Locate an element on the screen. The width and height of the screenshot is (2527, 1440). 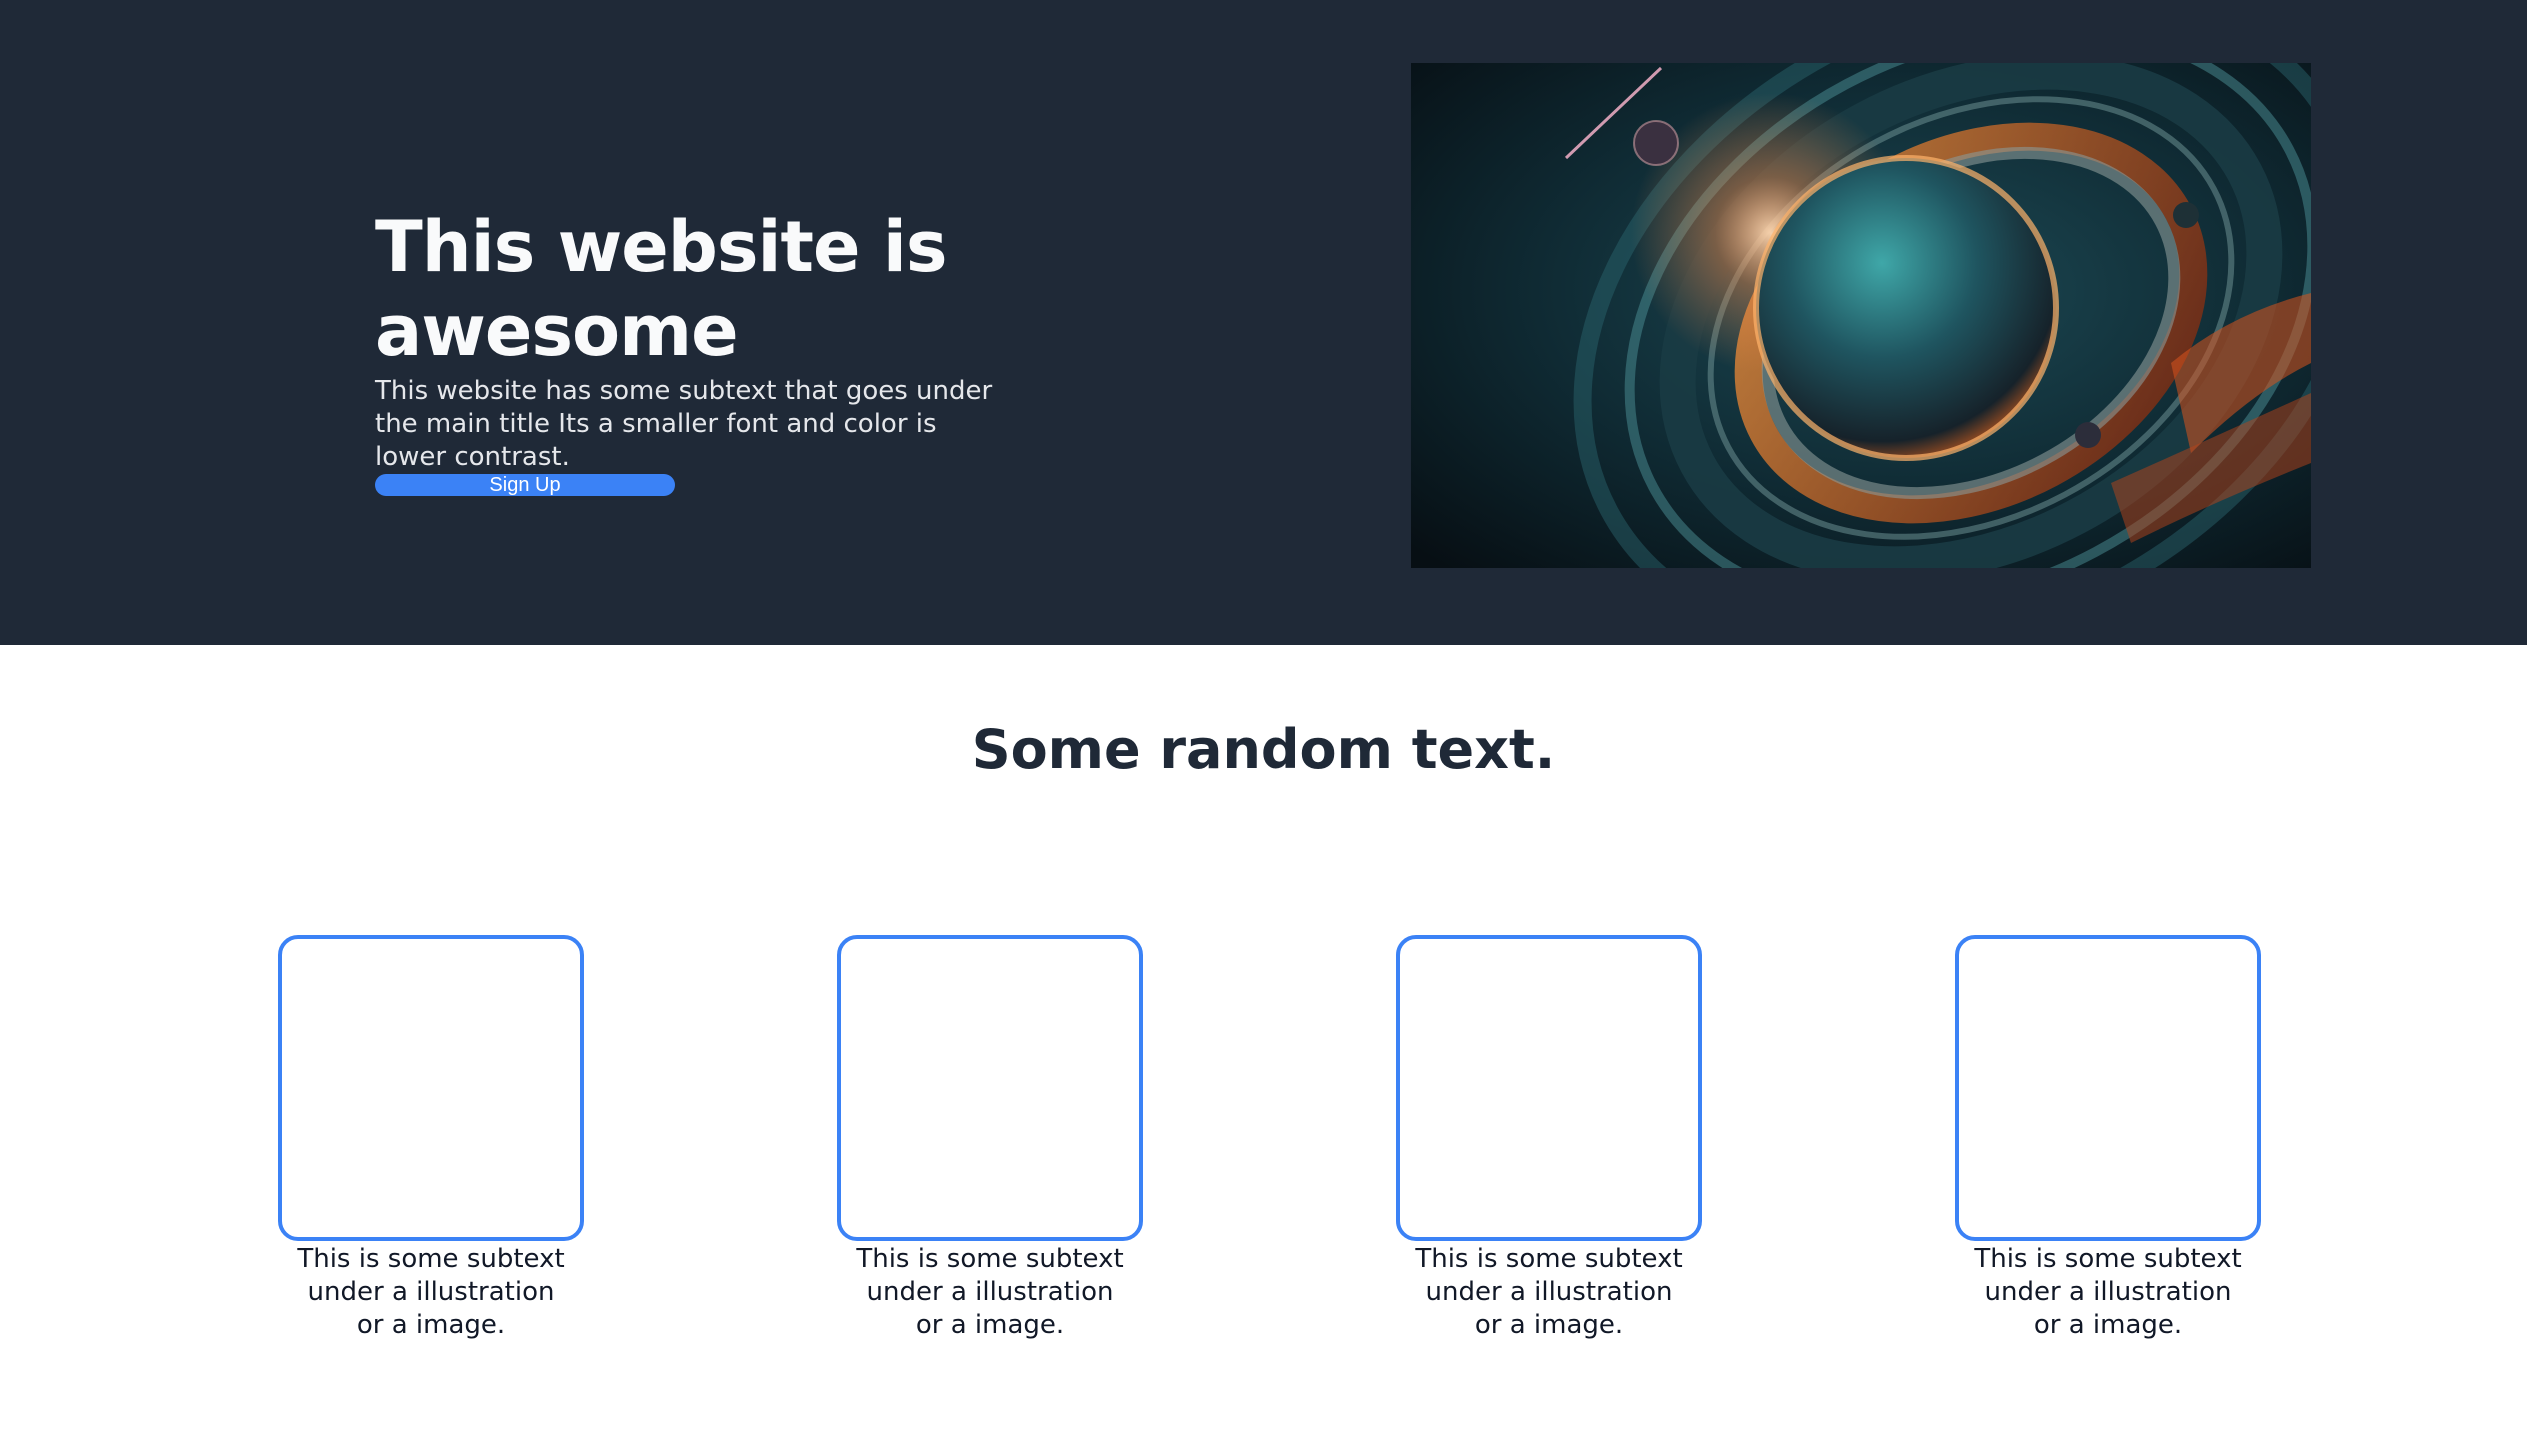
signup-button: Sign Up is located at coordinates (525, 485).